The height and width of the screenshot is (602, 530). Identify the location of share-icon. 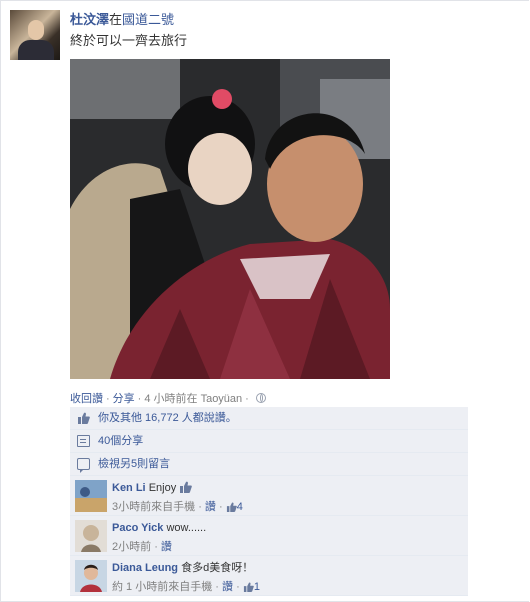
(83, 441).